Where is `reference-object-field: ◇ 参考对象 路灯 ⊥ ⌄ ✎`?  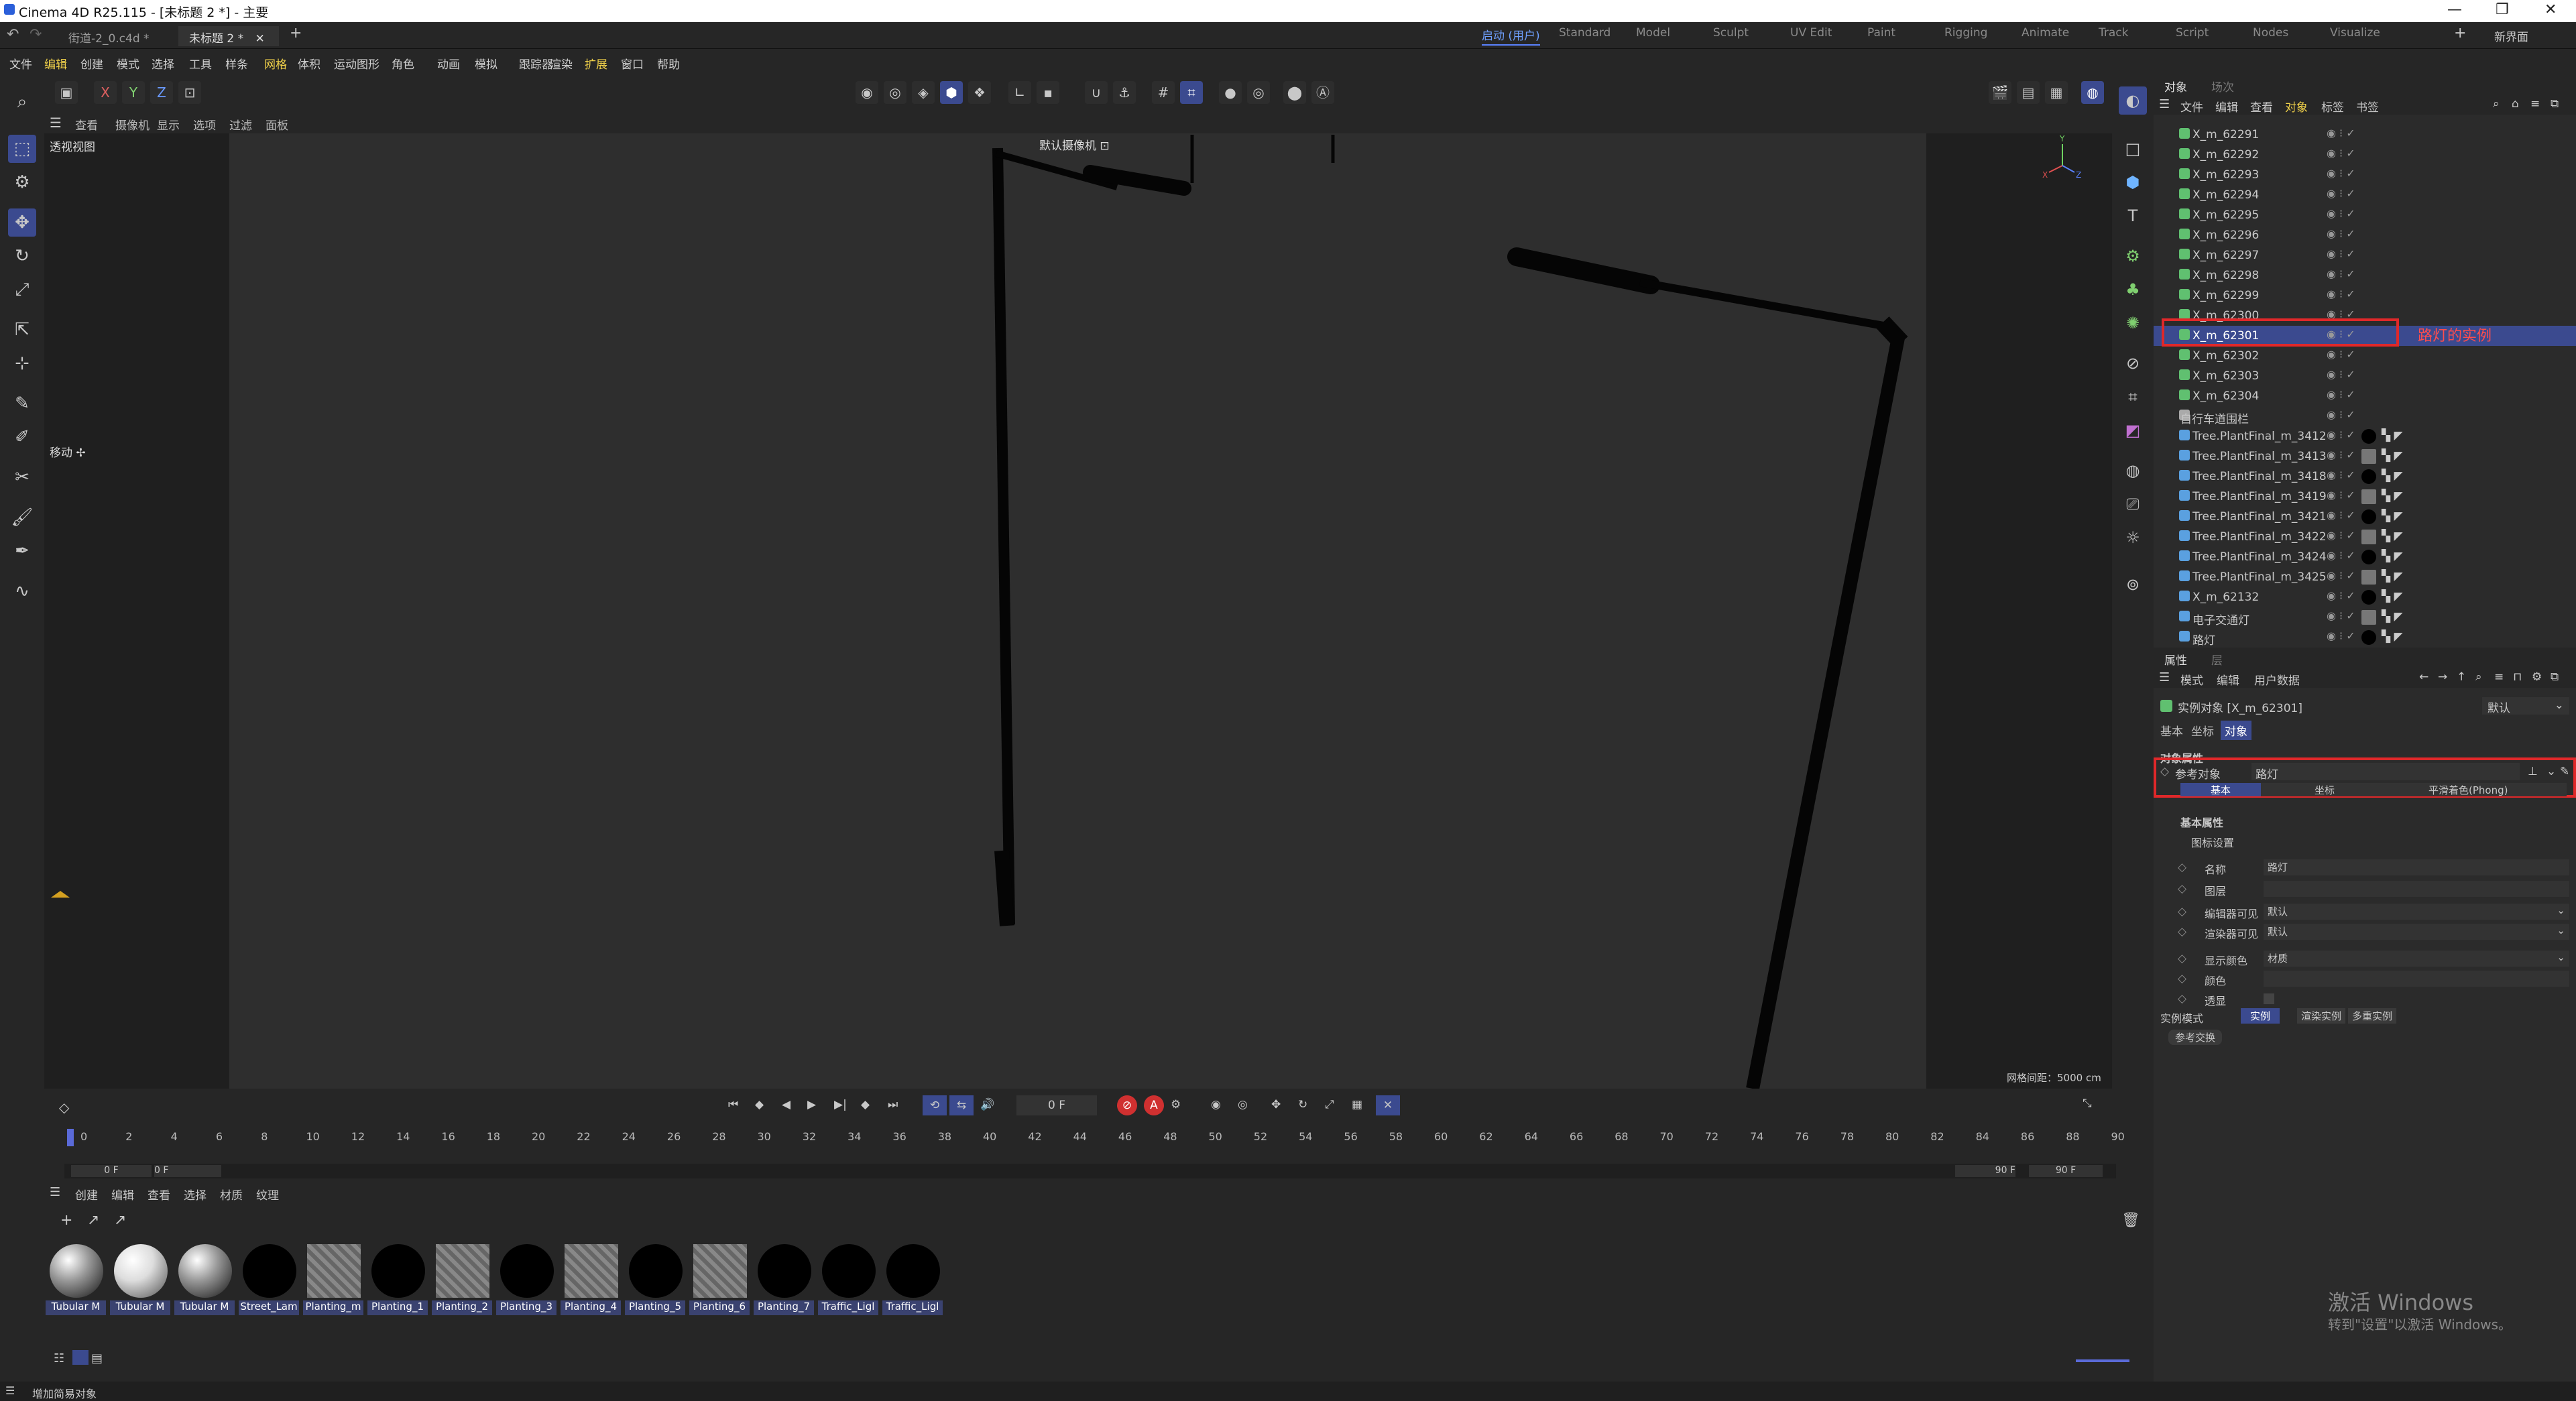
reference-object-field: ◇ 参考对象 路灯 ⊥ ⌄ ✎ is located at coordinates (2364, 772).